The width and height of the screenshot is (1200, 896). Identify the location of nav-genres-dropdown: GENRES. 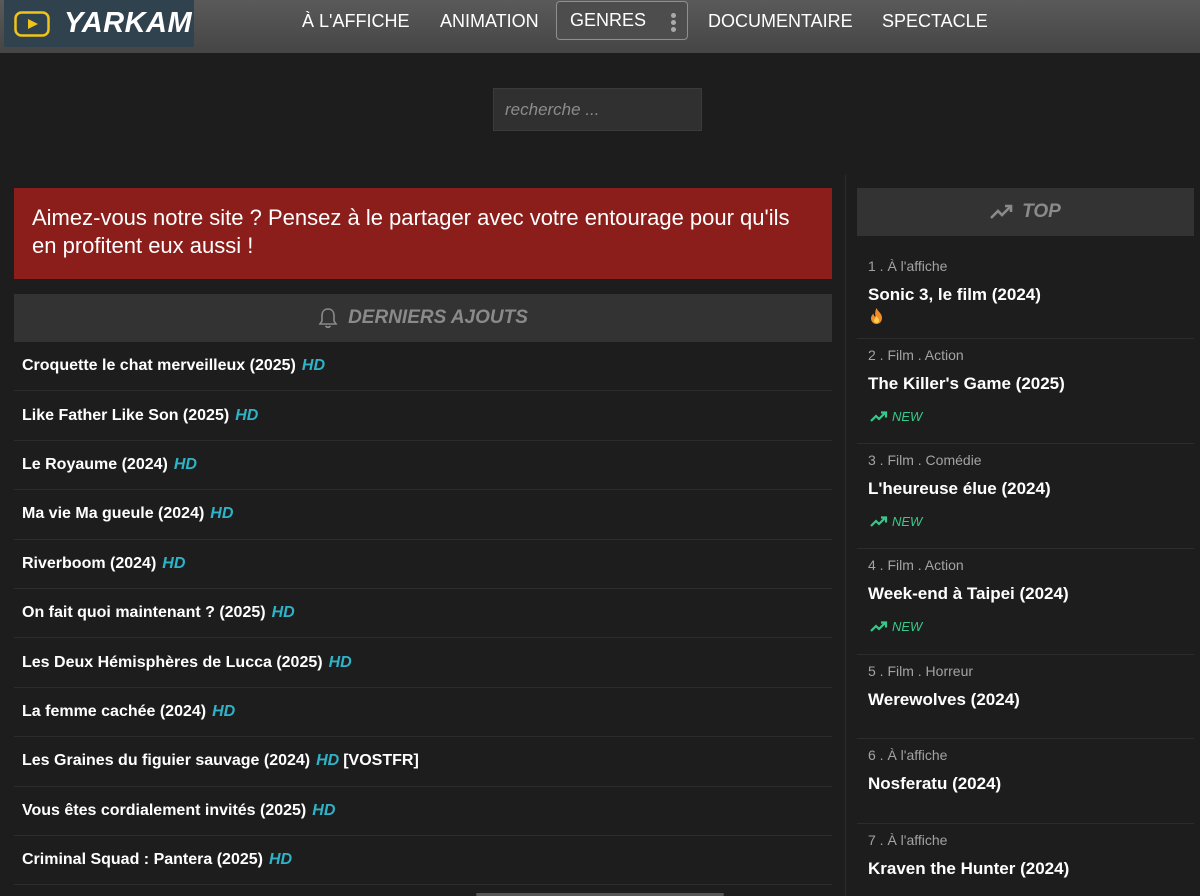
(622, 20).